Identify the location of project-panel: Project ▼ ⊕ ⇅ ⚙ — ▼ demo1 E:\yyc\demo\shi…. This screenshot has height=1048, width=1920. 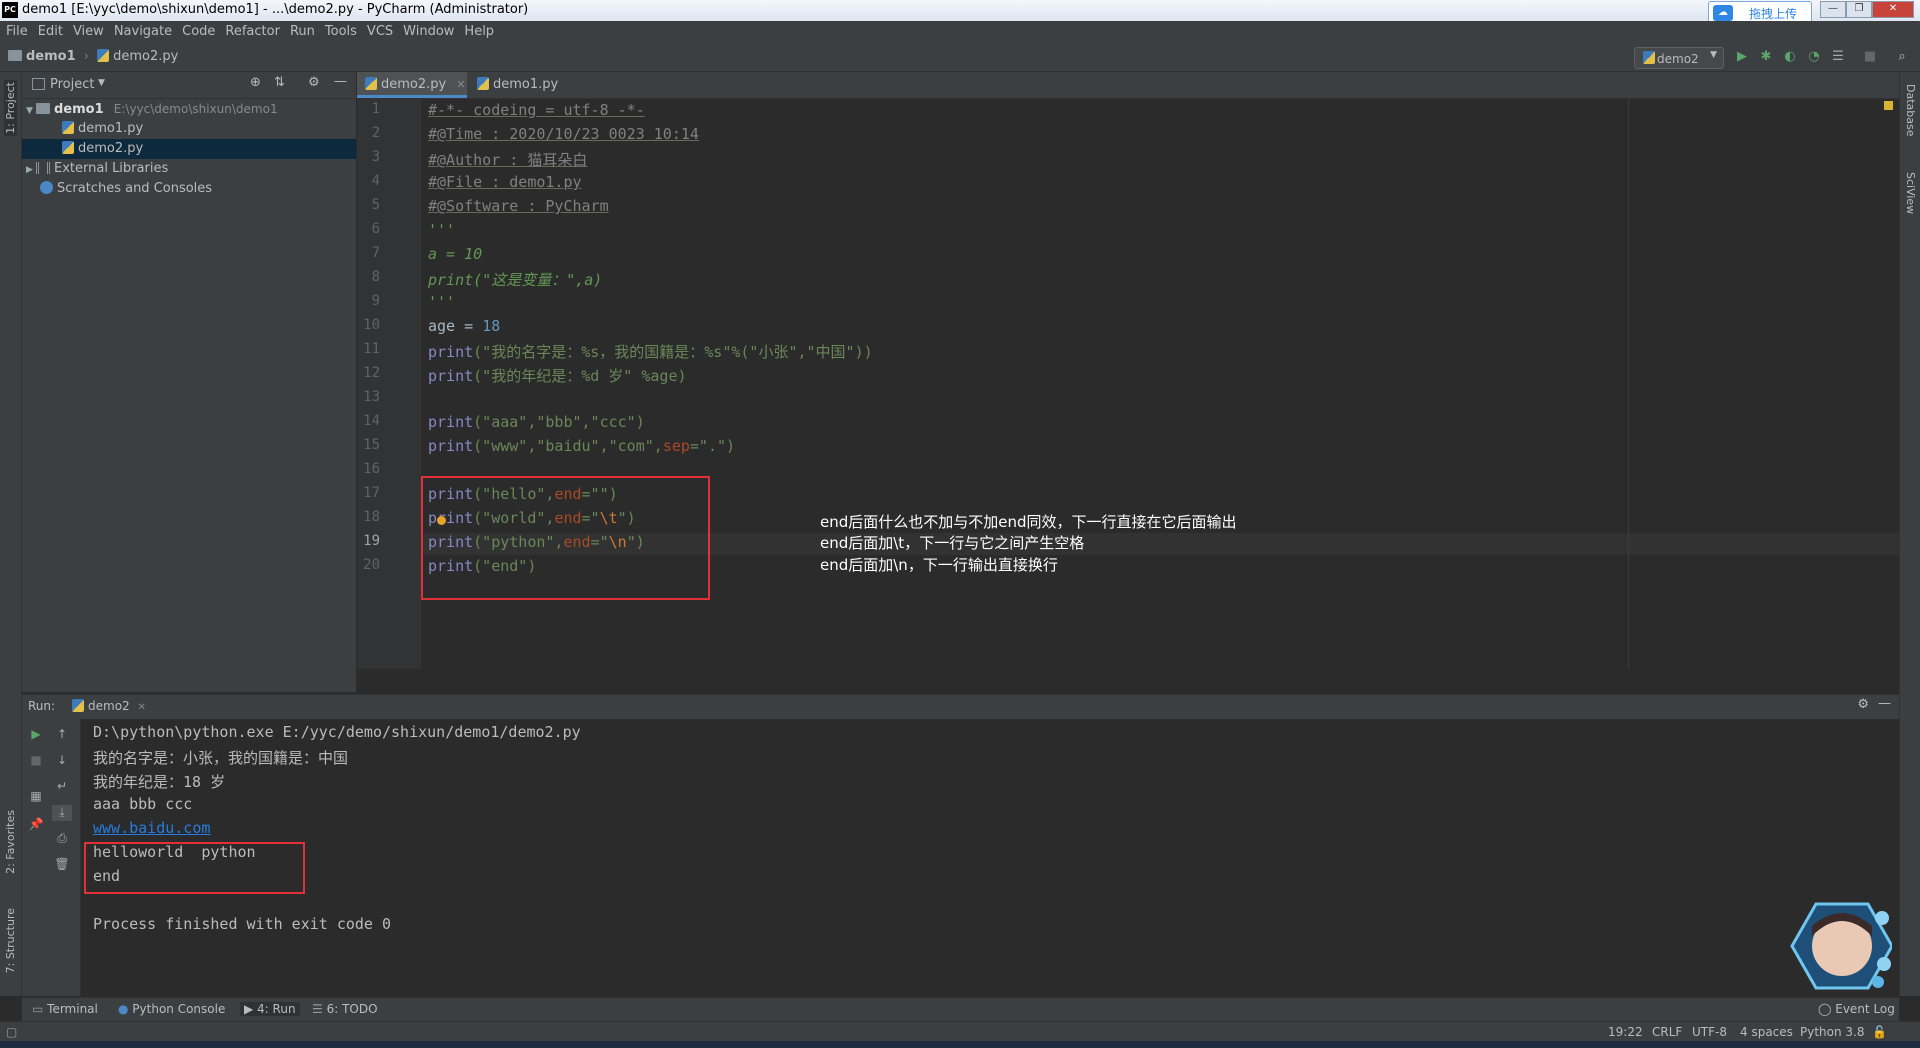
(189, 382).